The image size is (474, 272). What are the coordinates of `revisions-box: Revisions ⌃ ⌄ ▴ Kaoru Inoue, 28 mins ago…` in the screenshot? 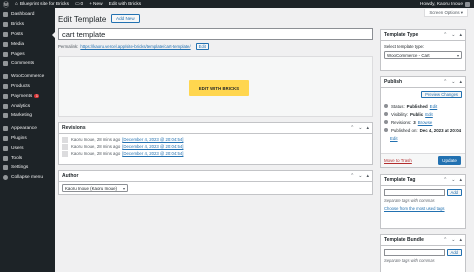 It's located at (215, 143).